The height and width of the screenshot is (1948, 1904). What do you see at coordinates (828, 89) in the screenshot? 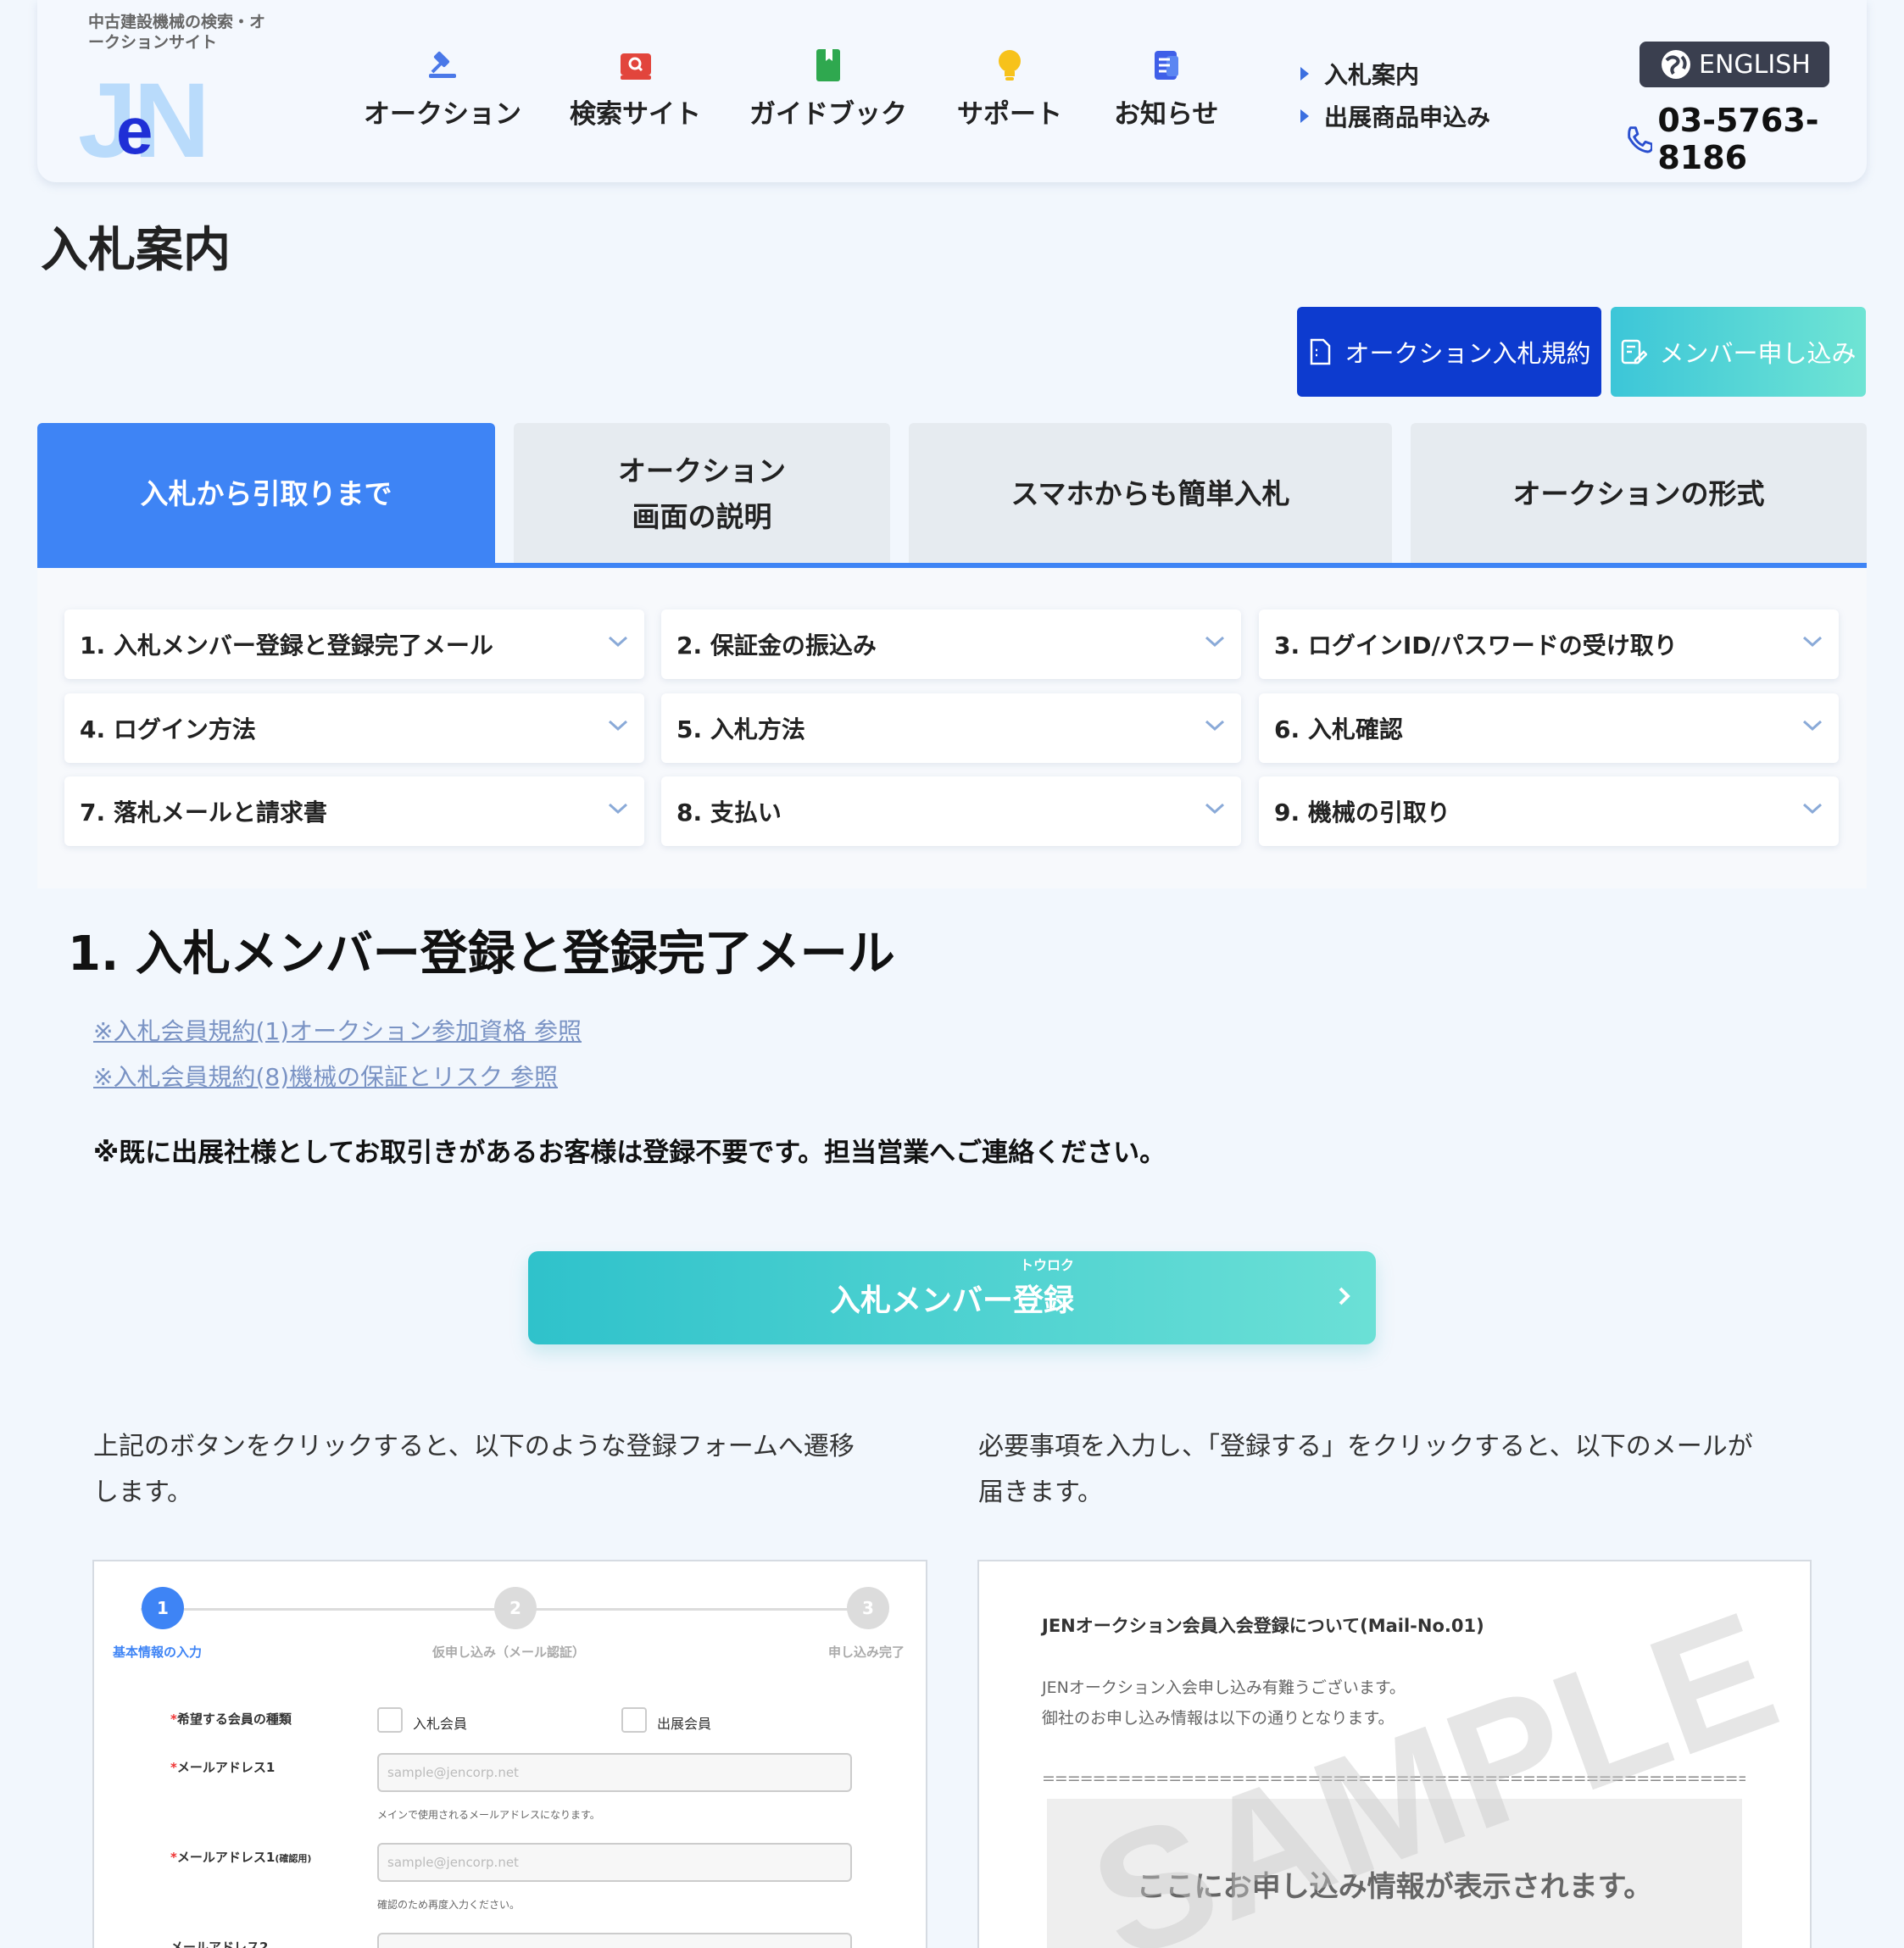
I see `nav-guidebook: ガイドブック` at bounding box center [828, 89].